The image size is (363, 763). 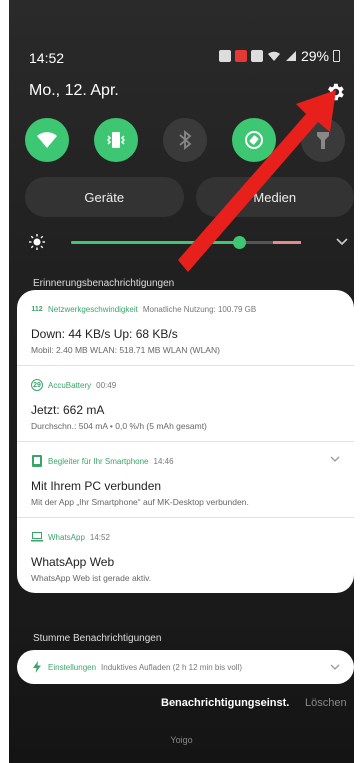 What do you see at coordinates (104, 334) in the screenshot?
I see `notification-title: Down: 44 KB/s Up: 68 KB/s` at bounding box center [104, 334].